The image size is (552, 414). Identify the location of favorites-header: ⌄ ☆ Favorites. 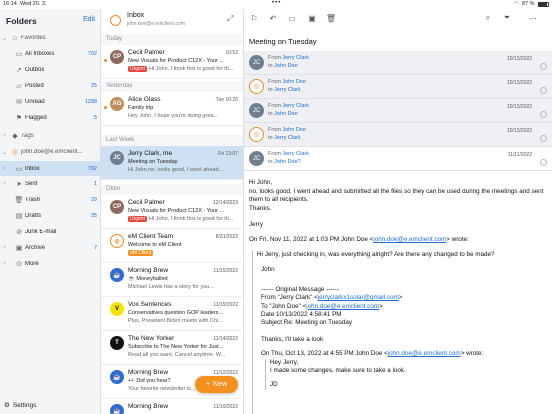
(50, 38).